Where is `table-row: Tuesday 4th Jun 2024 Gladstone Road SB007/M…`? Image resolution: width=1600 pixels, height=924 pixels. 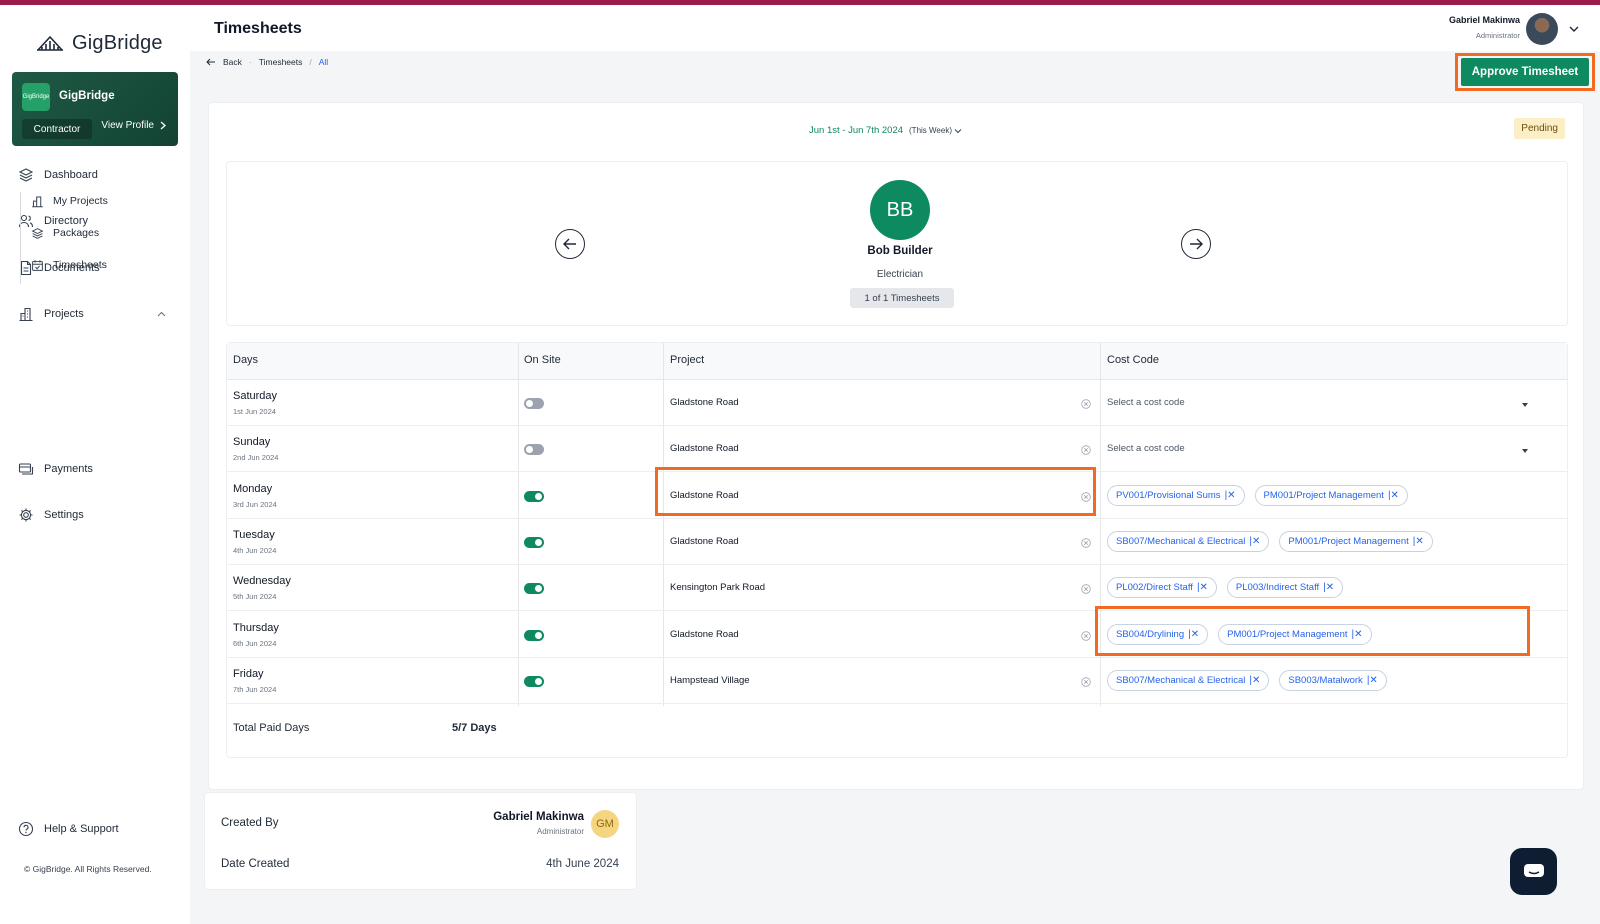 table-row: Tuesday 4th Jun 2024 Gladstone Road SB007/M… is located at coordinates (897, 542).